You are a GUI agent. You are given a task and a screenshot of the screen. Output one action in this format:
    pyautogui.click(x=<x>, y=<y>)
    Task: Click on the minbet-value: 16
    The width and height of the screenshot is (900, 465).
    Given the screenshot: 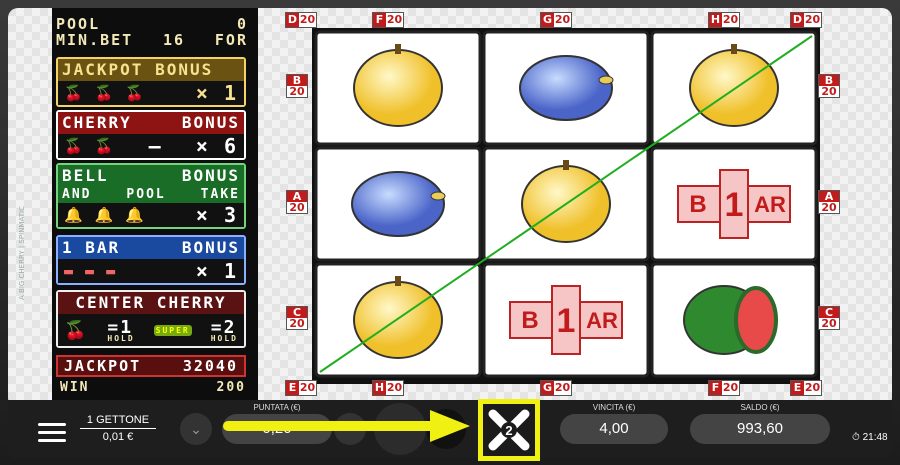 What is the action you would take?
    pyautogui.click(x=174, y=40)
    